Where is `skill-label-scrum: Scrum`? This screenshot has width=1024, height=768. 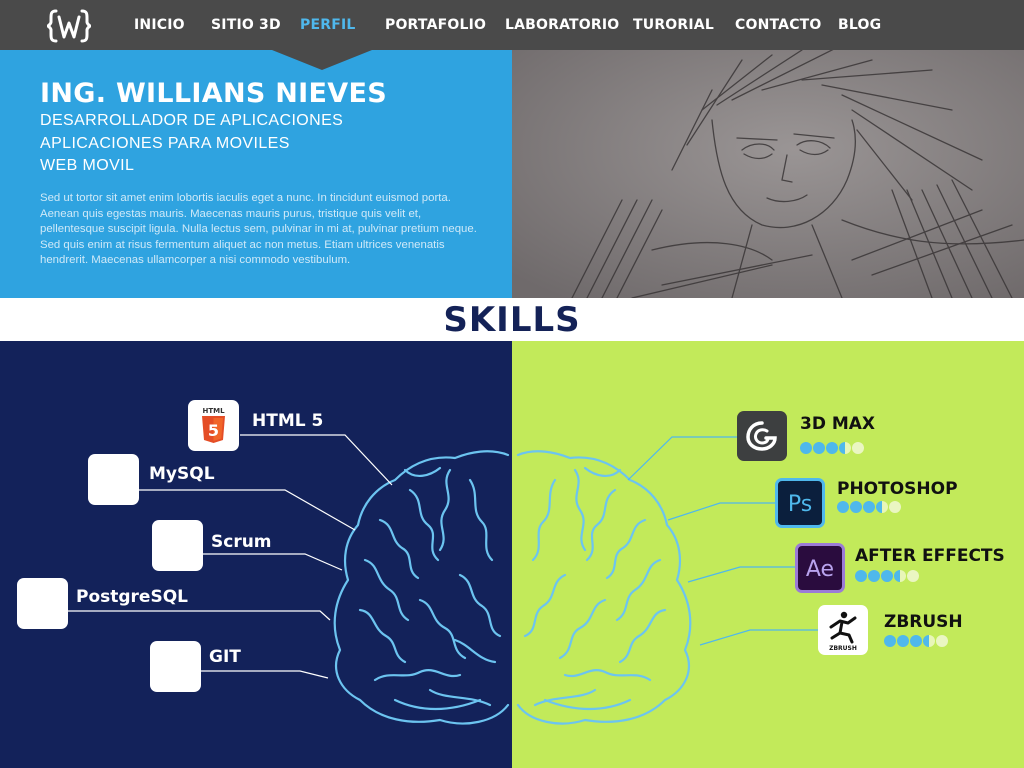
skill-label-scrum: Scrum is located at coordinates (241, 542).